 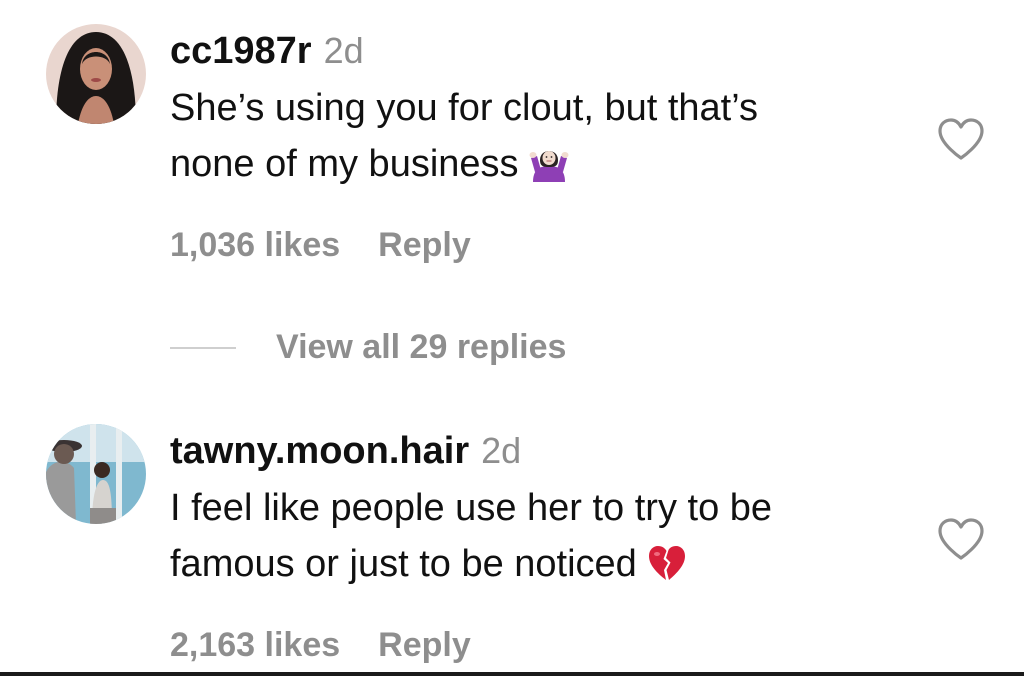 What do you see at coordinates (241, 51) in the screenshot?
I see `username: cc1987r` at bounding box center [241, 51].